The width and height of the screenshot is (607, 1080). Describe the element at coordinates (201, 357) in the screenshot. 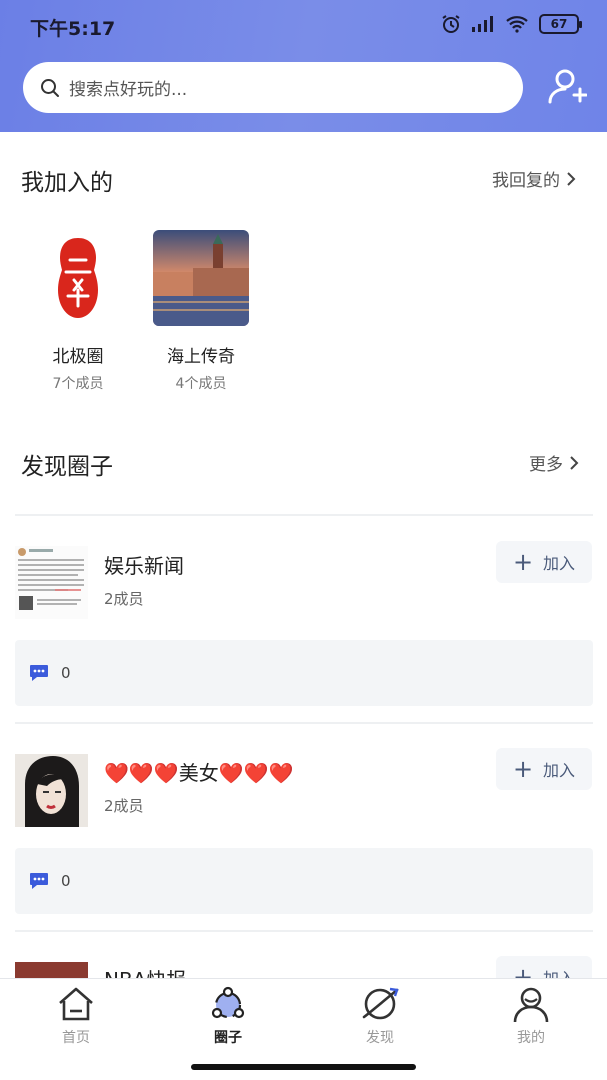

I see `circle-name: 海上传奇` at that location.